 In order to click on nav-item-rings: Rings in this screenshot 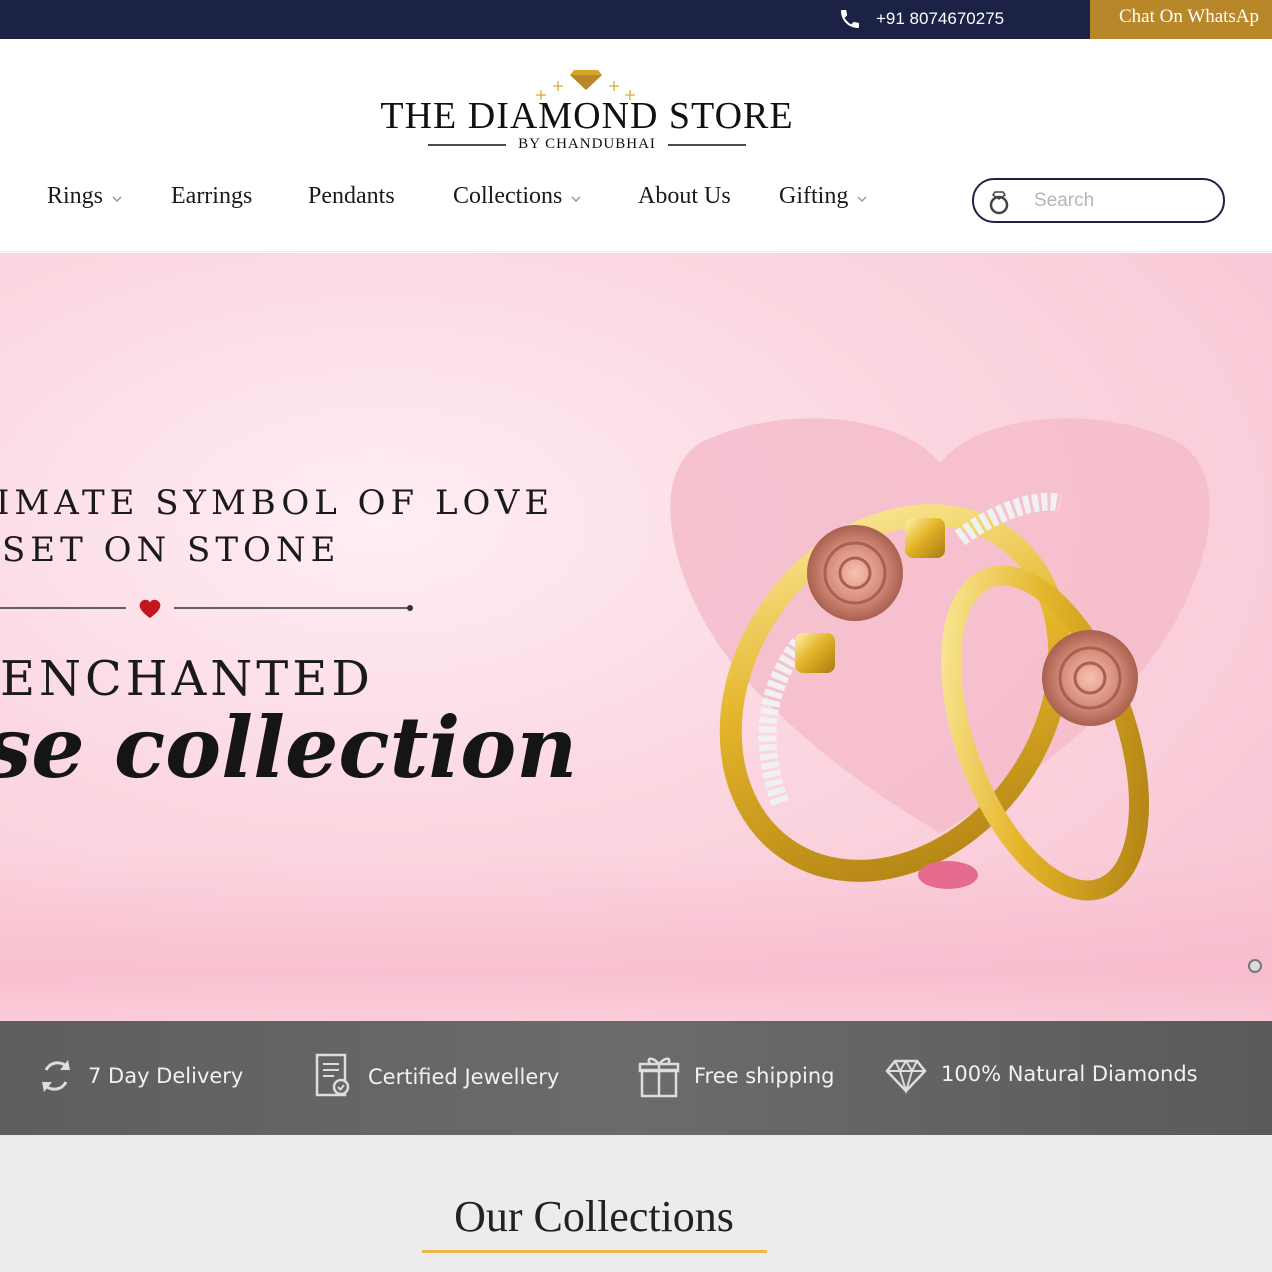, I will do `click(85, 196)`.